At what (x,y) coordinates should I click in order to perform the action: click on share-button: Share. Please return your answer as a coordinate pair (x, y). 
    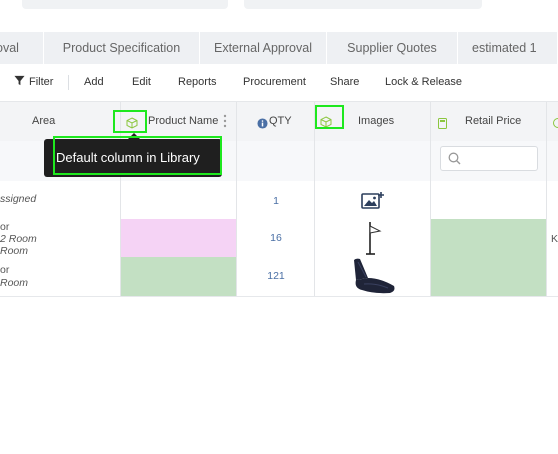
    Looking at the image, I should click on (344, 82).